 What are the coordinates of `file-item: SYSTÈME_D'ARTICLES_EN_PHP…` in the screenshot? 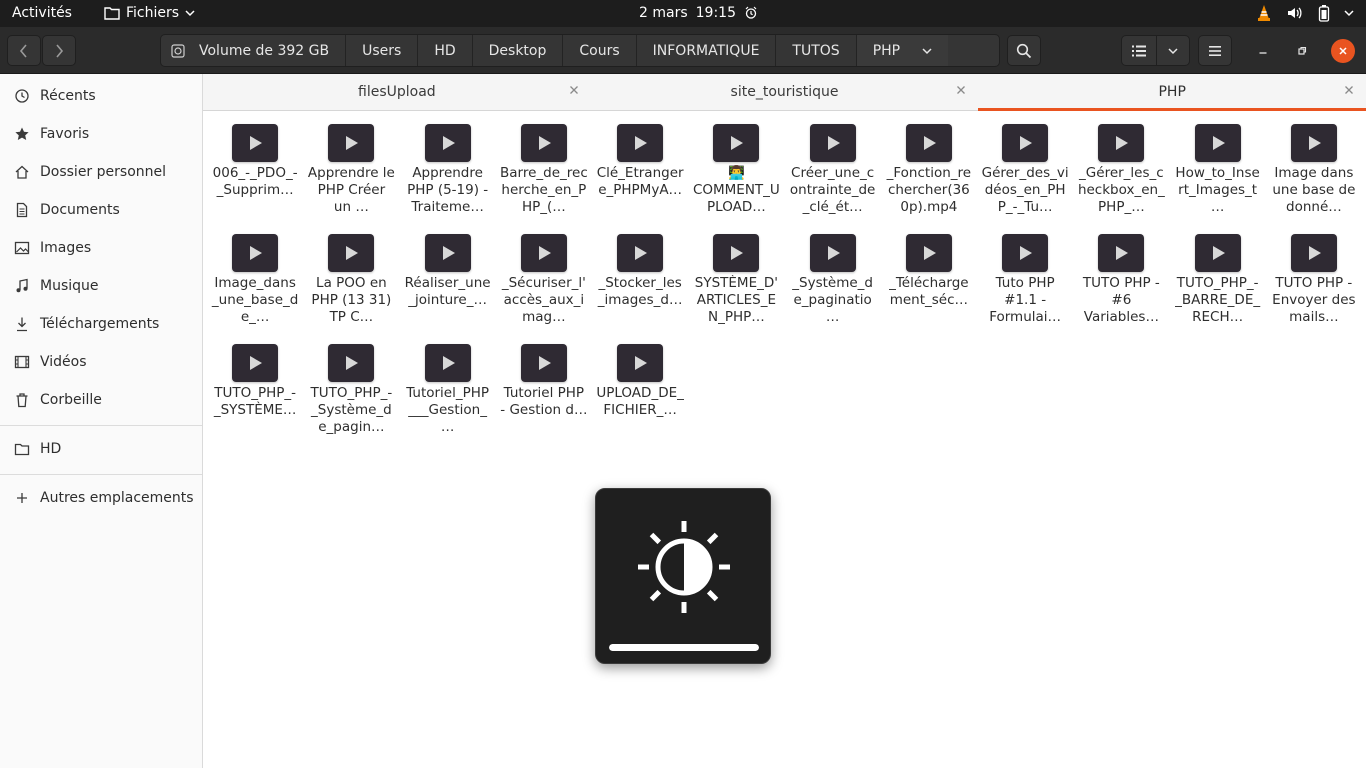 It's located at (736, 285).